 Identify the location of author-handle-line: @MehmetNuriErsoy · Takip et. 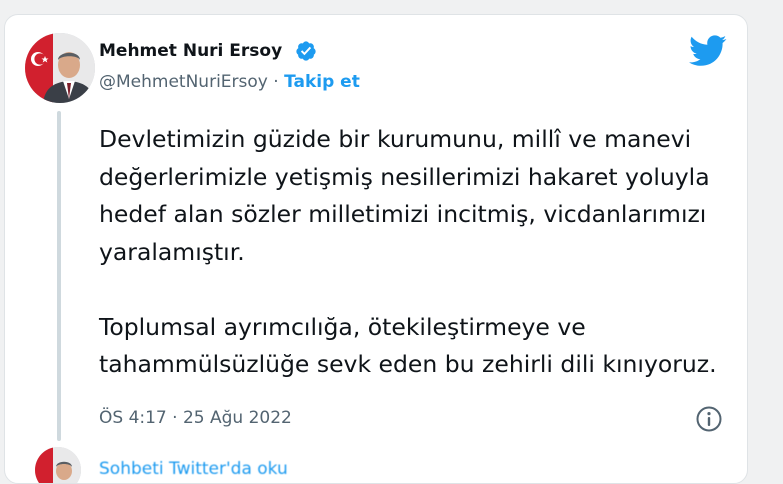
(229, 82).